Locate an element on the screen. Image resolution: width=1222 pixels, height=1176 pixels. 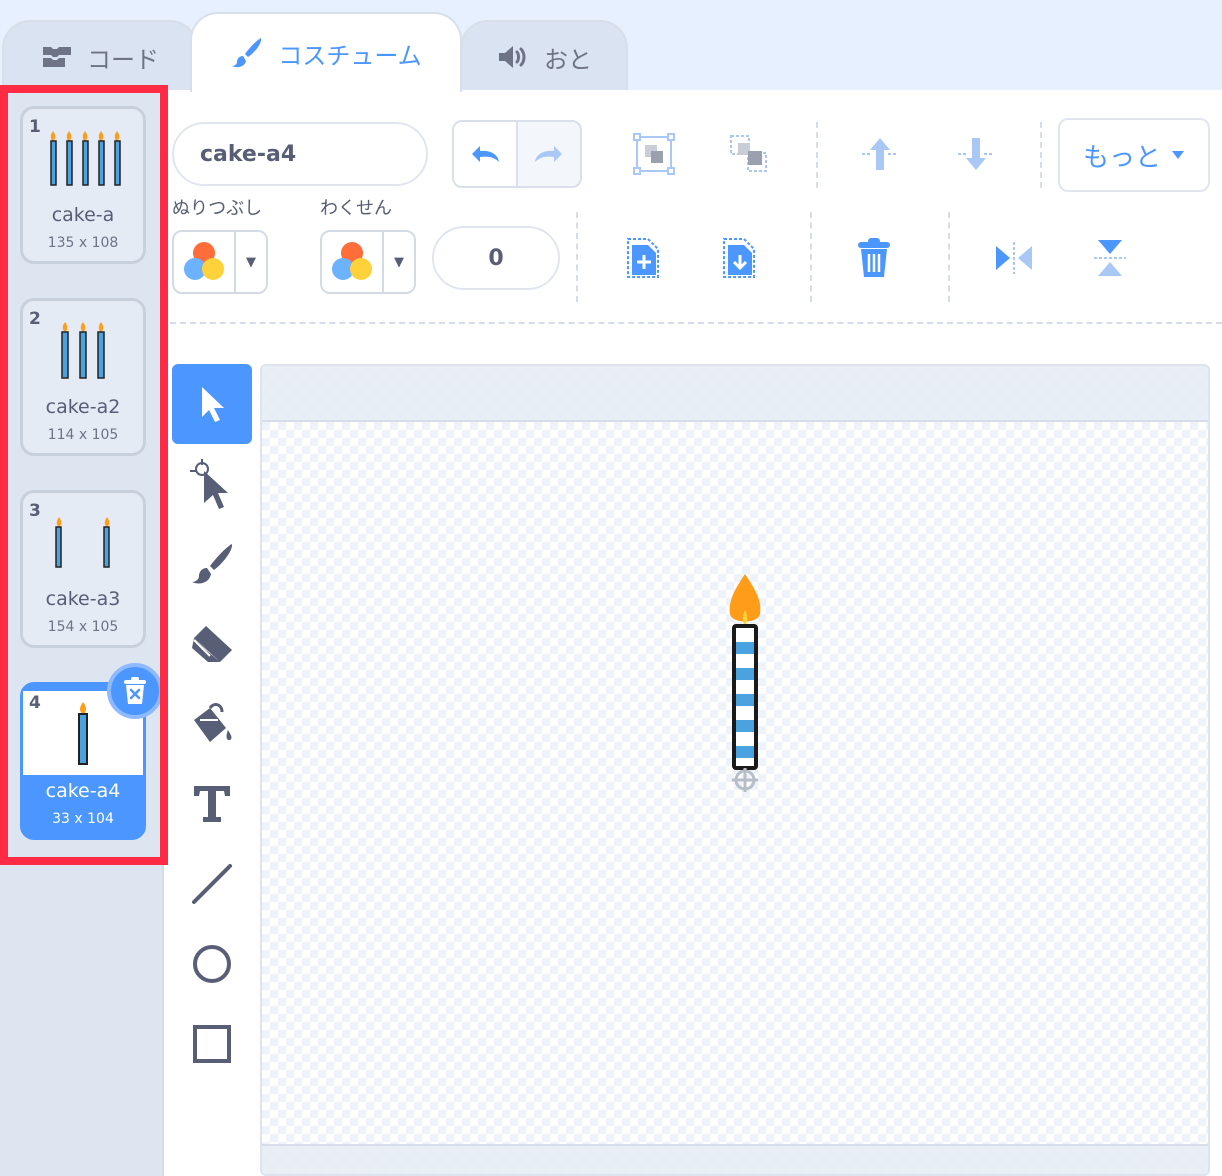
backward-button is located at coordinates (976, 154).